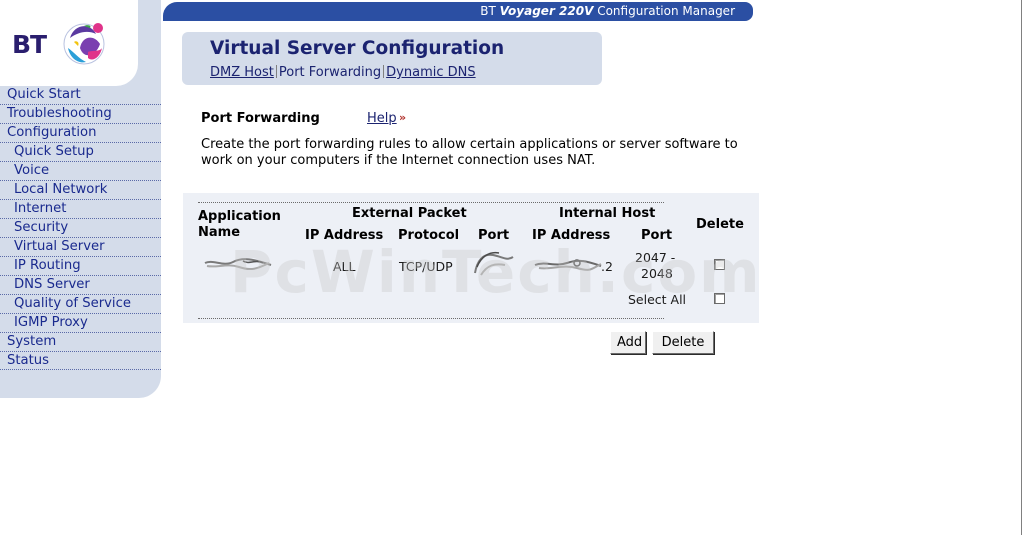 The height and width of the screenshot is (535, 1022). What do you see at coordinates (430, 72) in the screenshot?
I see `tab-dynamic-dns: Dynamic DNS` at bounding box center [430, 72].